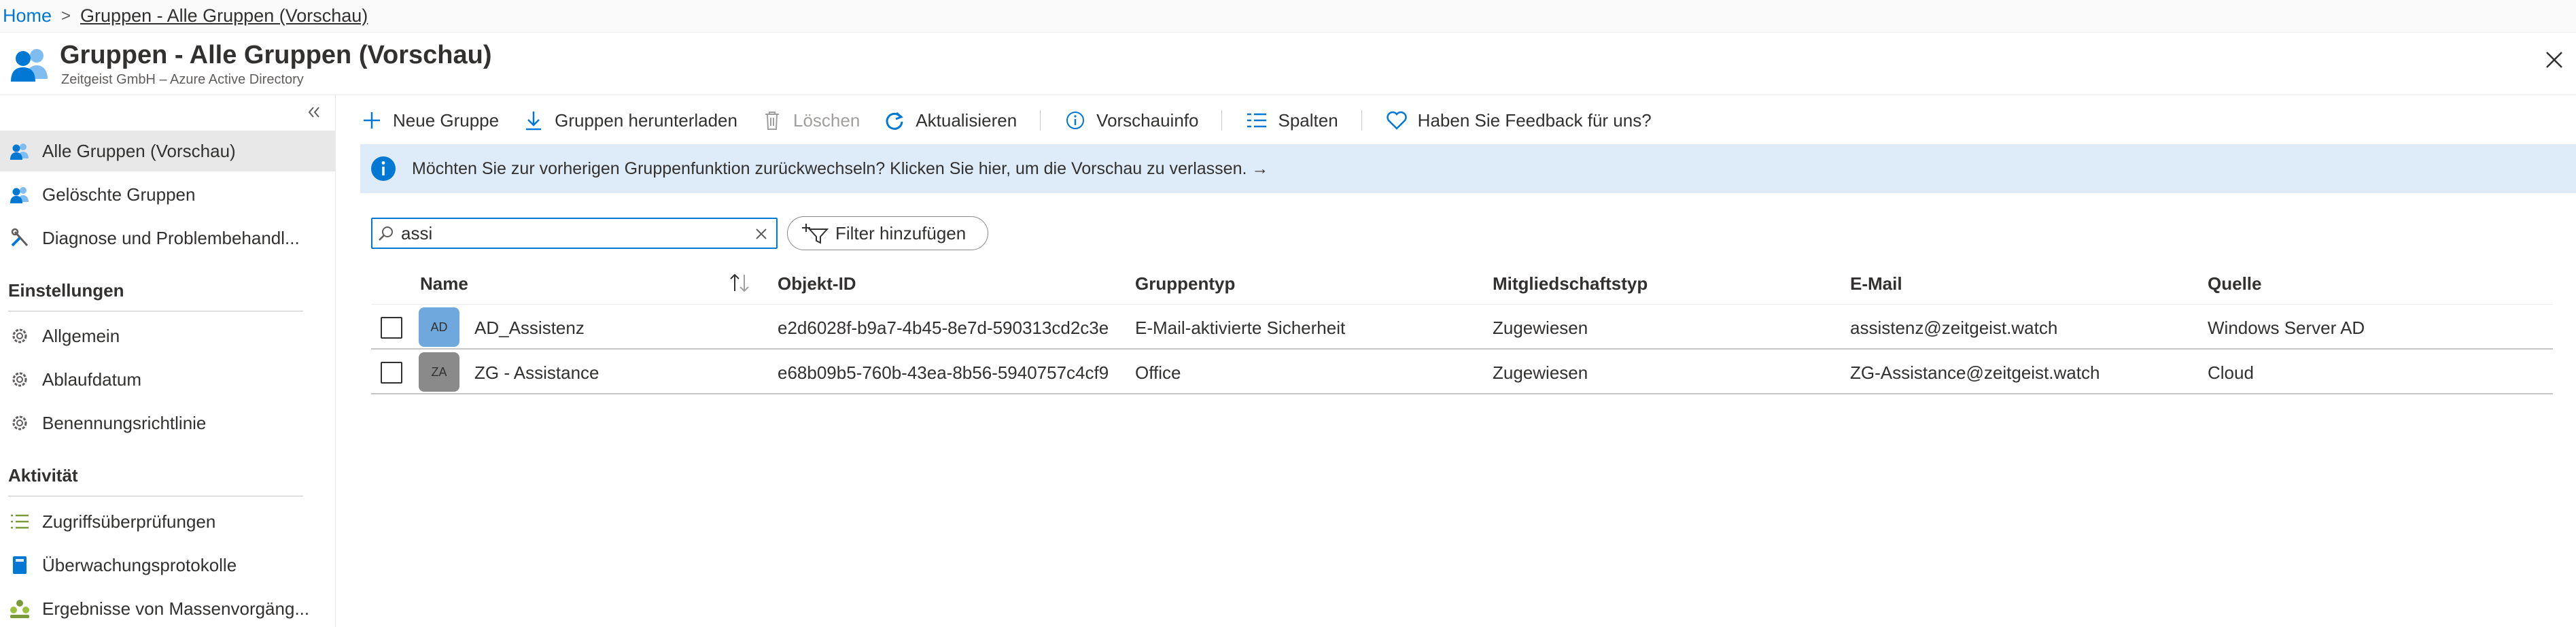 The height and width of the screenshot is (627, 2576). What do you see at coordinates (124, 423) in the screenshot?
I see `sidebar-item-label: Benennungsrichtlinie` at bounding box center [124, 423].